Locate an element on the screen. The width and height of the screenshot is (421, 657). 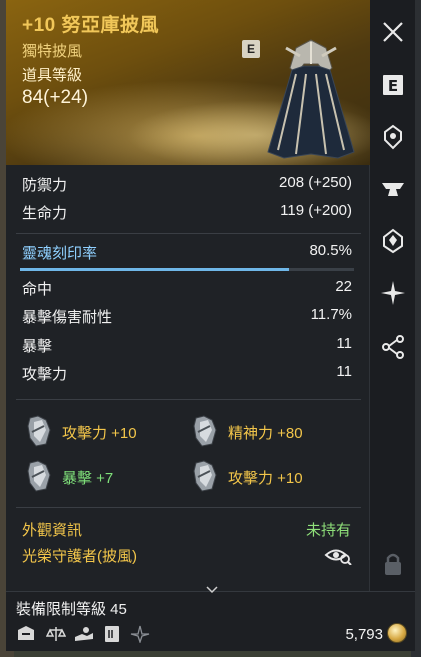
stat-row: 防禦力 208 (+250) is located at coordinates (187, 185).